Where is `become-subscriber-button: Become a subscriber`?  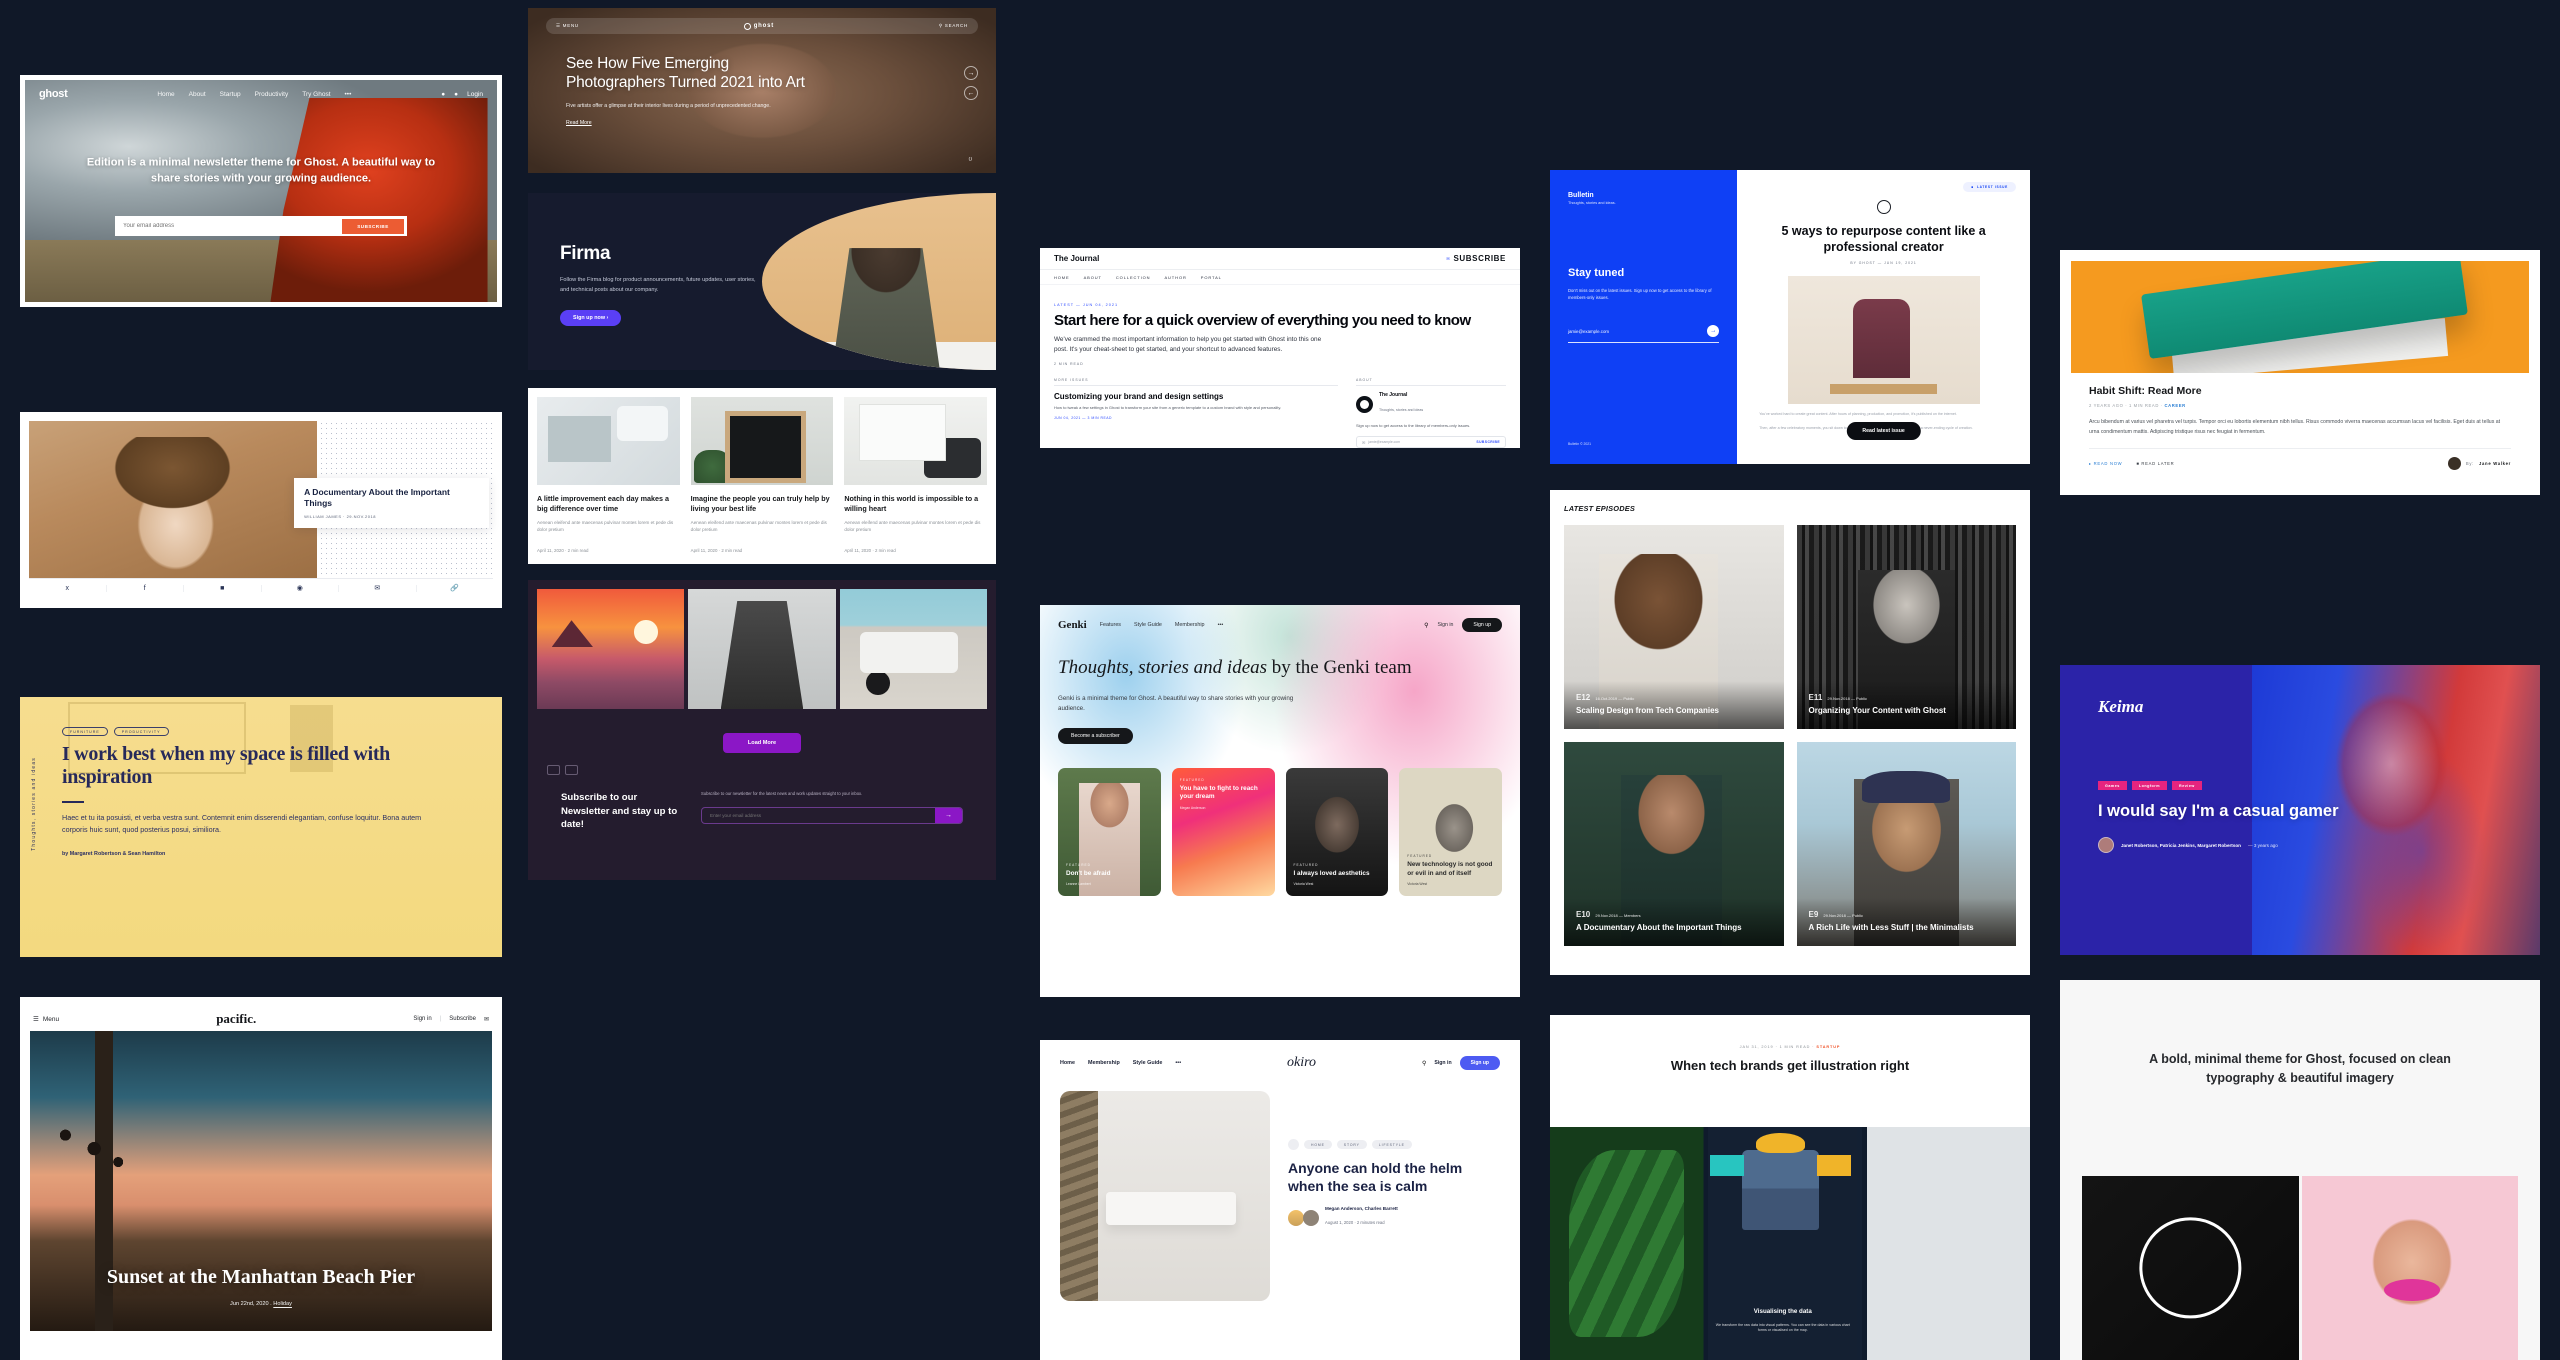
become-subscriber-button: Become a subscriber is located at coordinates (1095, 736).